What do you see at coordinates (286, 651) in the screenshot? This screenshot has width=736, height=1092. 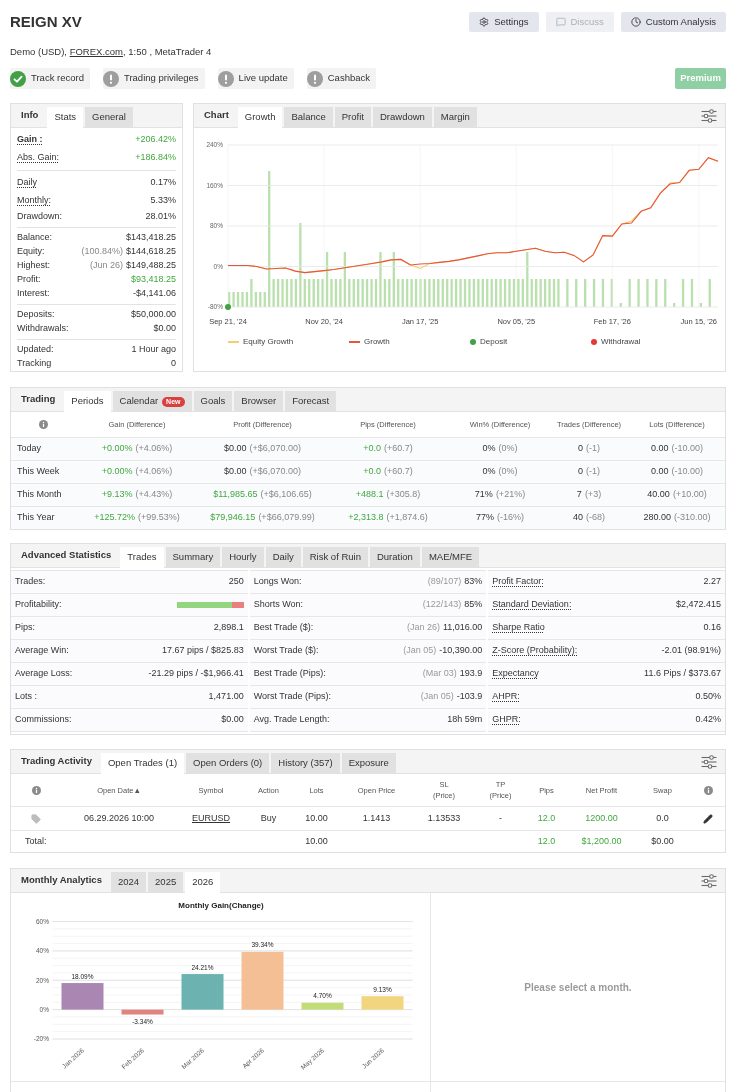 I see `stat-label: Worst Trade ($):` at bounding box center [286, 651].